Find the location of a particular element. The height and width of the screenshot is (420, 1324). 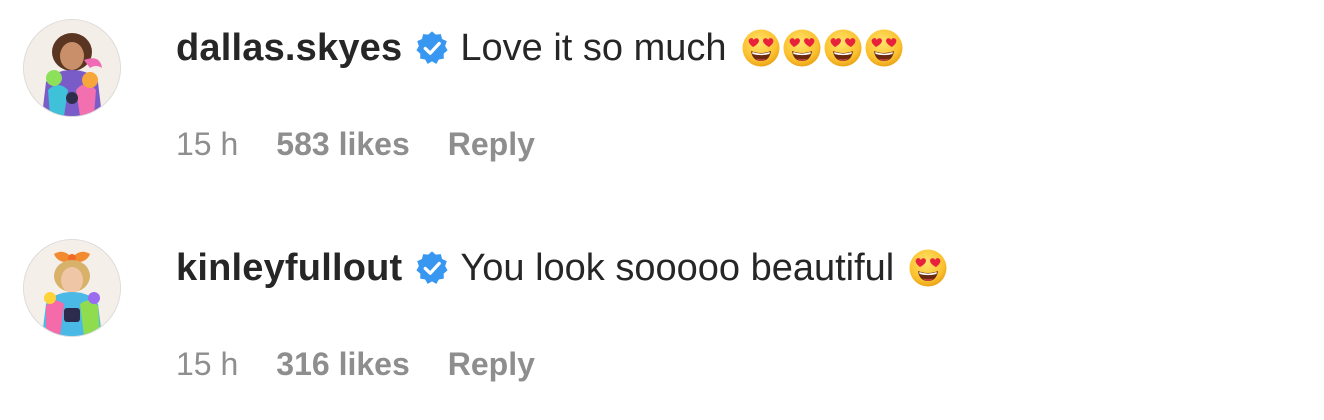

comment-meta: 15 h 583 likes Reply is located at coordinates (355, 144).